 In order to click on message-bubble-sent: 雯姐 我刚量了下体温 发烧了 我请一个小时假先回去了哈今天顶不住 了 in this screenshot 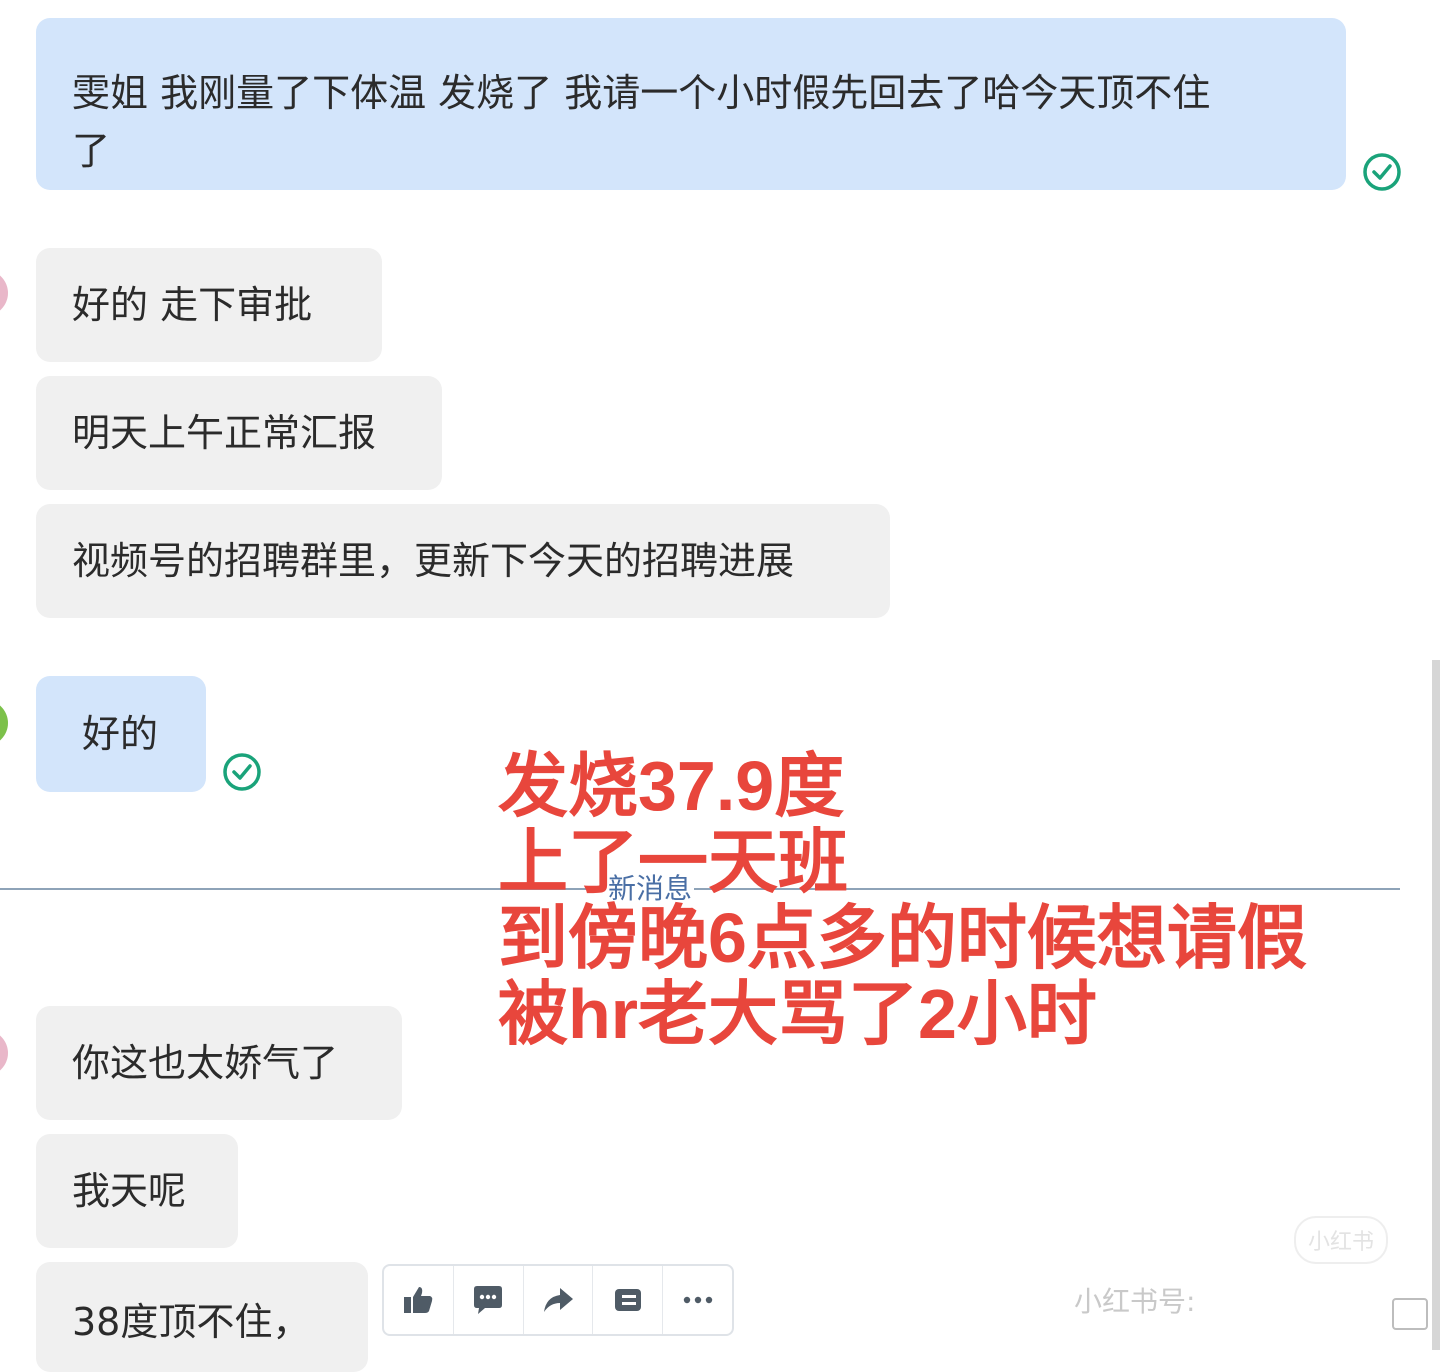, I will do `click(691, 104)`.